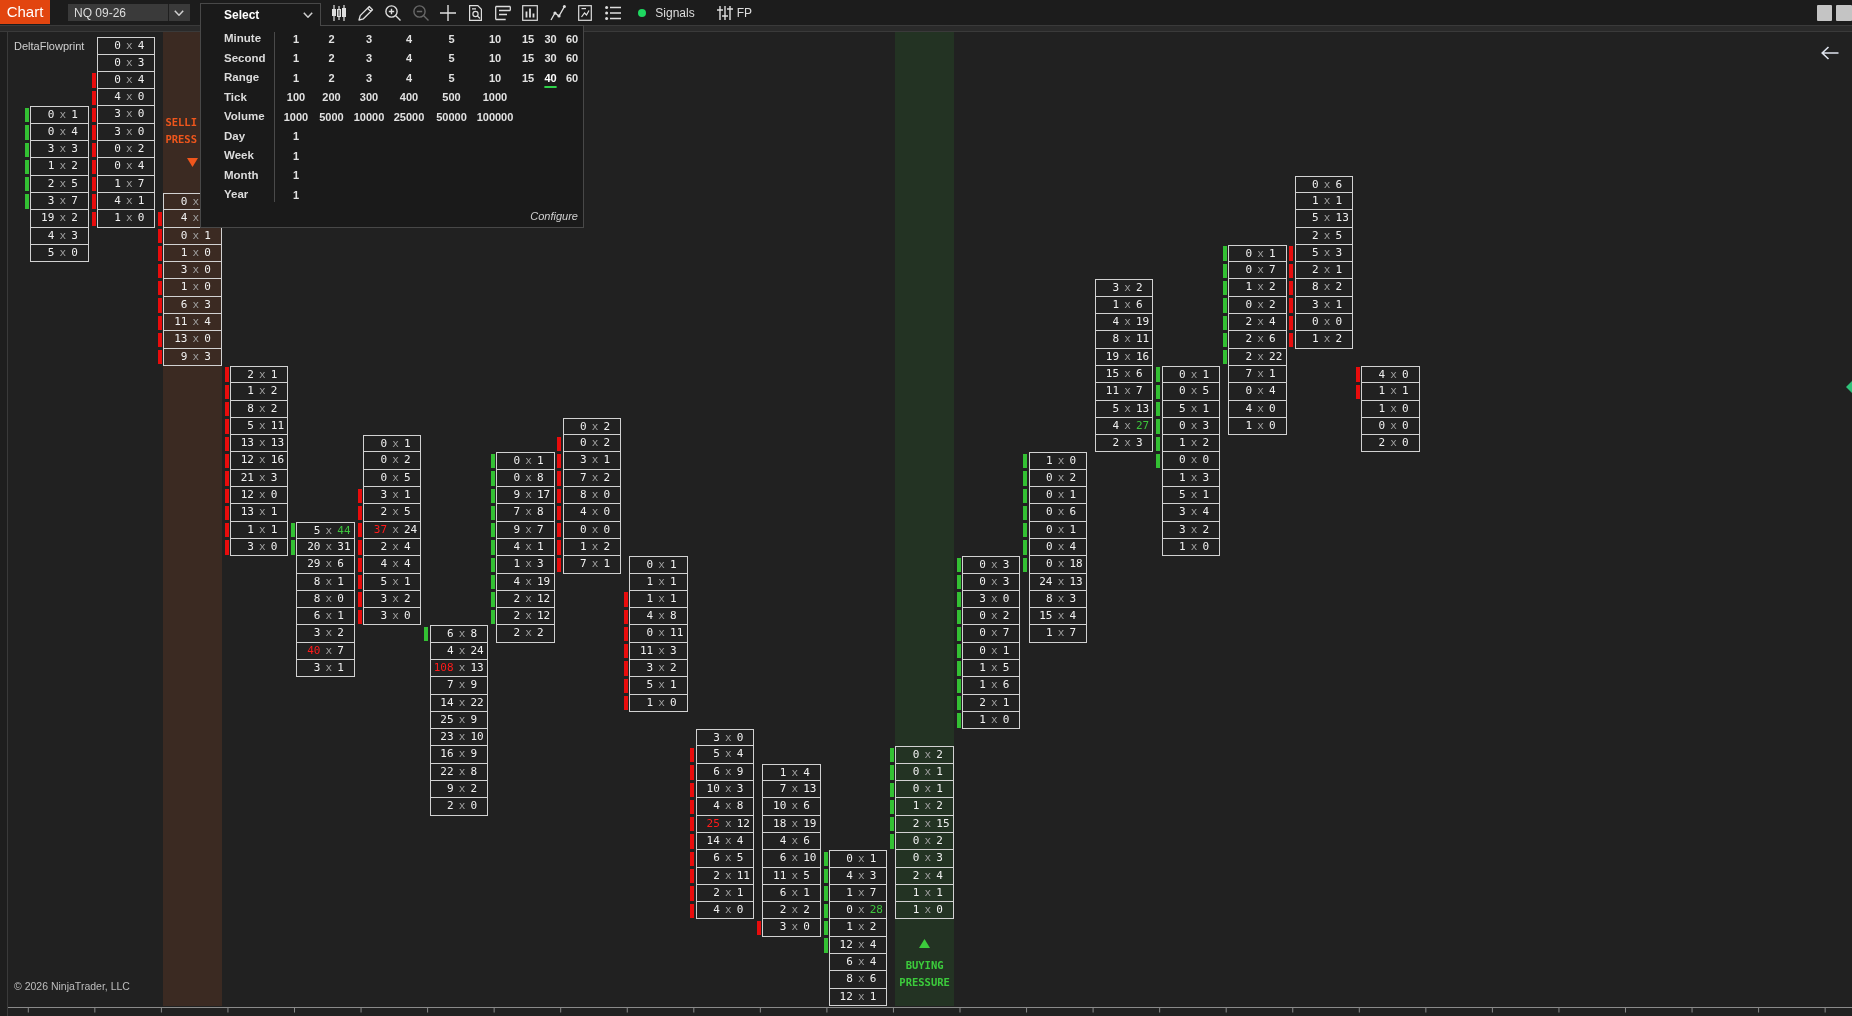 Image resolution: width=1852 pixels, height=1016 pixels. Describe the element at coordinates (557, 12) in the screenshot. I see `line-chart-icon` at that location.